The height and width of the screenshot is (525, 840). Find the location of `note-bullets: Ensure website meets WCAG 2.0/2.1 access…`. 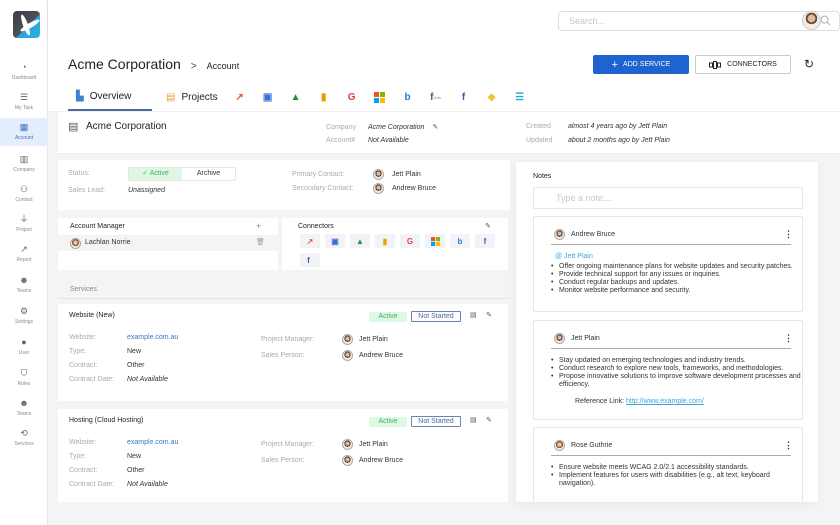

note-bullets: Ensure website meets WCAG 2.0/2.1 access… is located at coordinates (676, 476).